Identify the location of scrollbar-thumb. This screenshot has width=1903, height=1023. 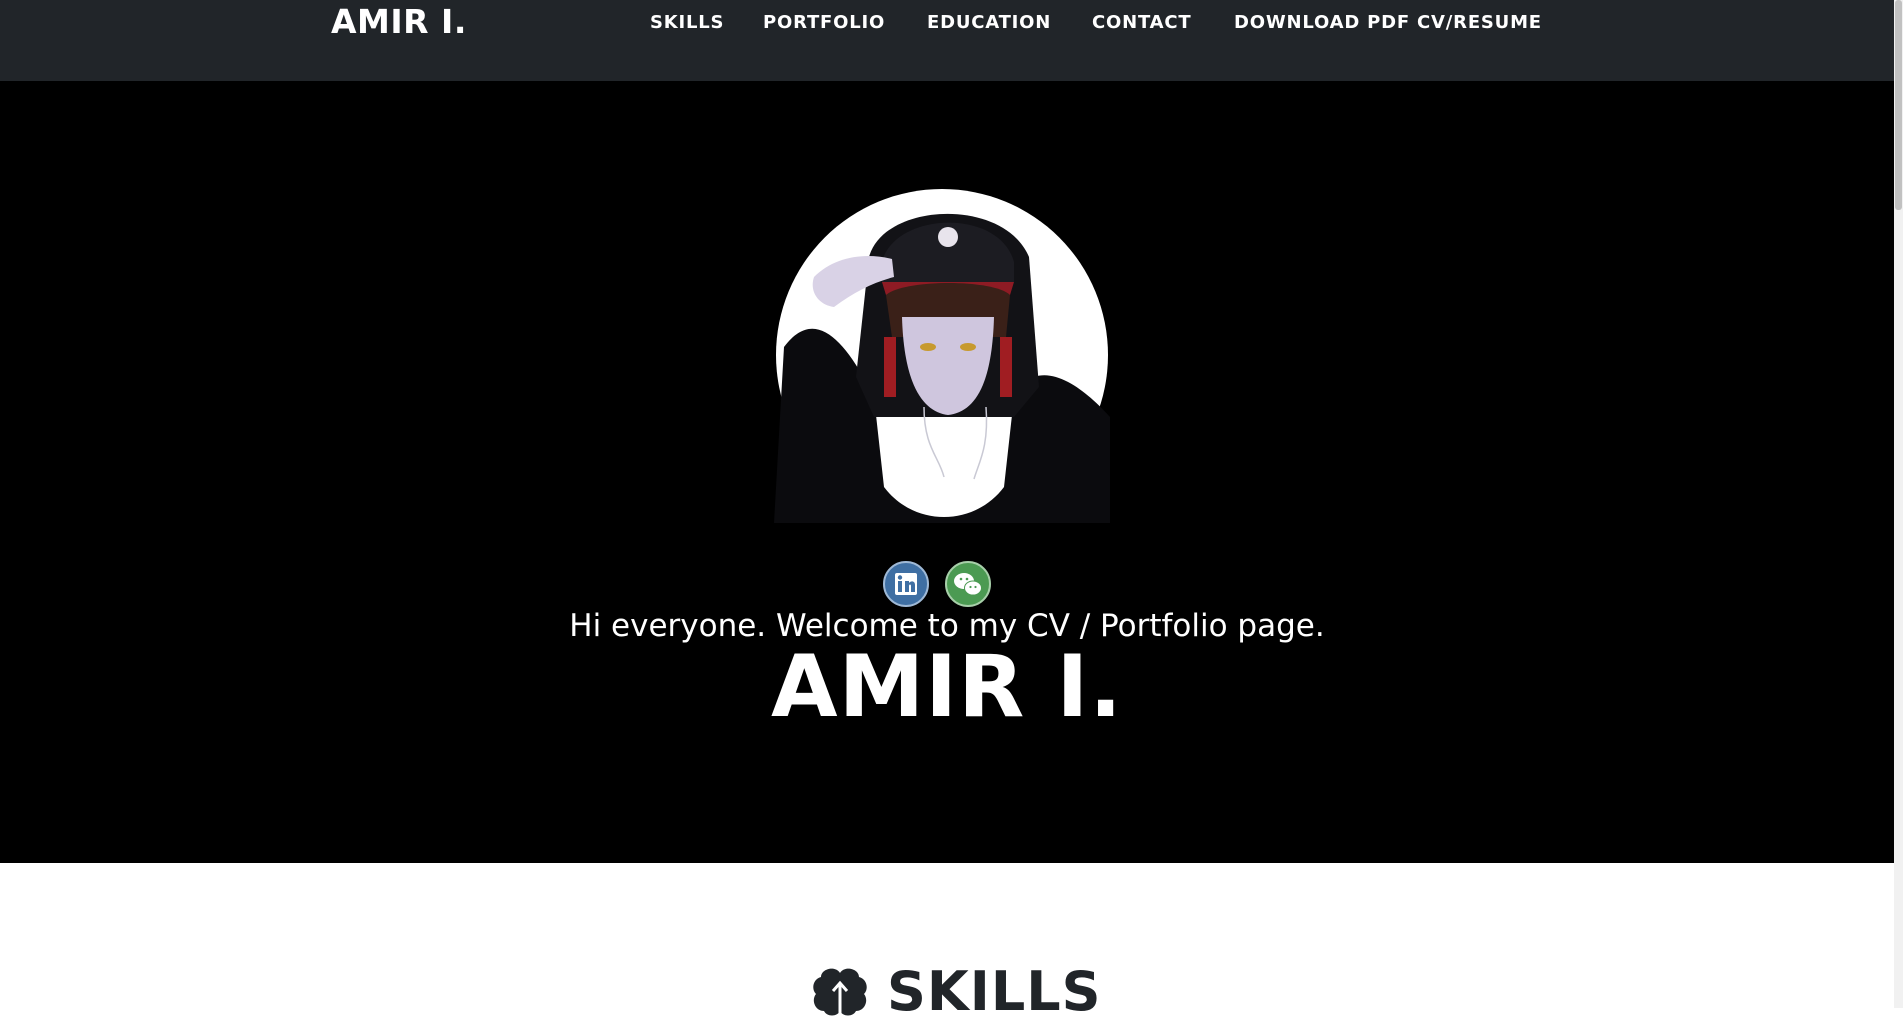
(1898, 105).